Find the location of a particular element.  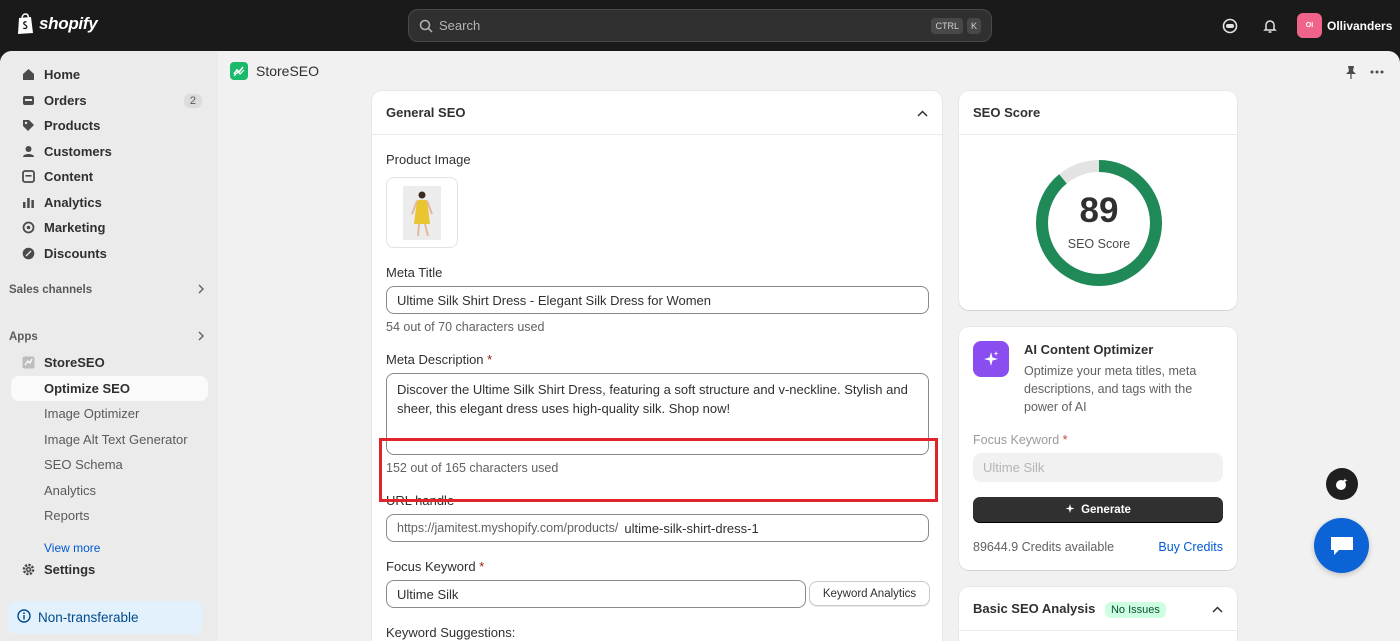

store-menu: OI Ollivanders is located at coordinates (1344, 25).